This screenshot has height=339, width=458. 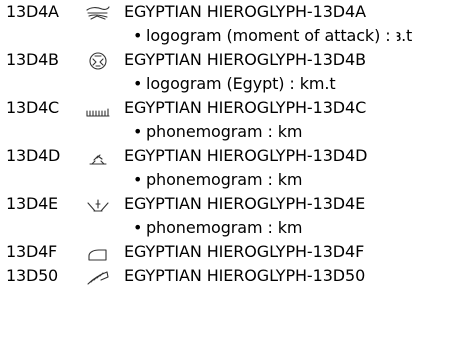 What do you see at coordinates (98, 13) in the screenshot?
I see `ox-horn-hieroglyph-icon` at bounding box center [98, 13].